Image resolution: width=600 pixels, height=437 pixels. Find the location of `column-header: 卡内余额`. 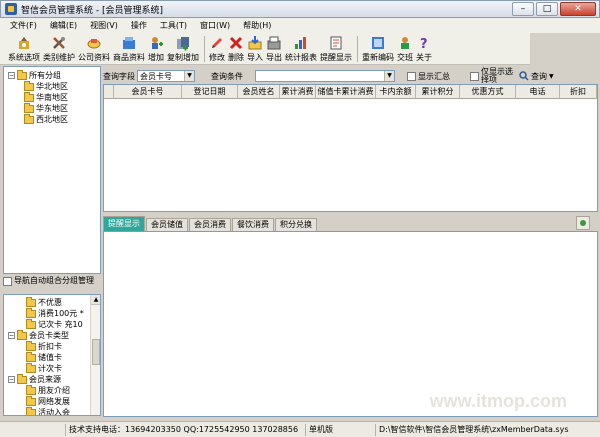

column-header: 卡内余额 is located at coordinates (396, 92).